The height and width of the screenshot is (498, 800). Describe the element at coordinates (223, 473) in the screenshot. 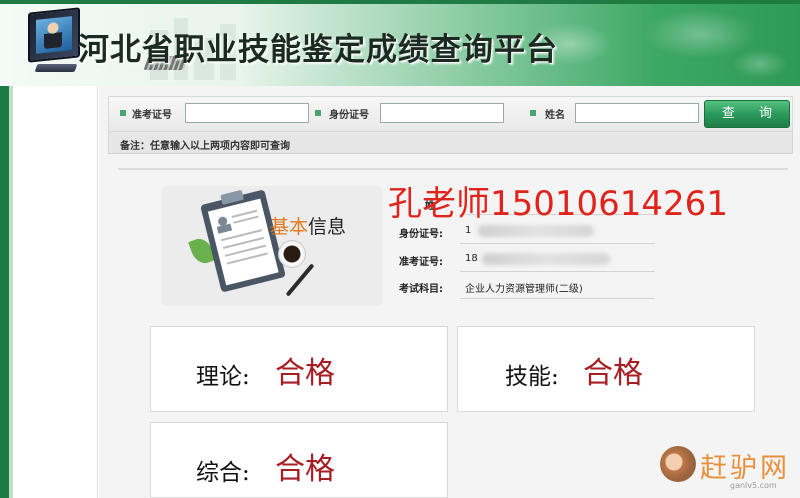

I see `result-label: 综合:` at that location.